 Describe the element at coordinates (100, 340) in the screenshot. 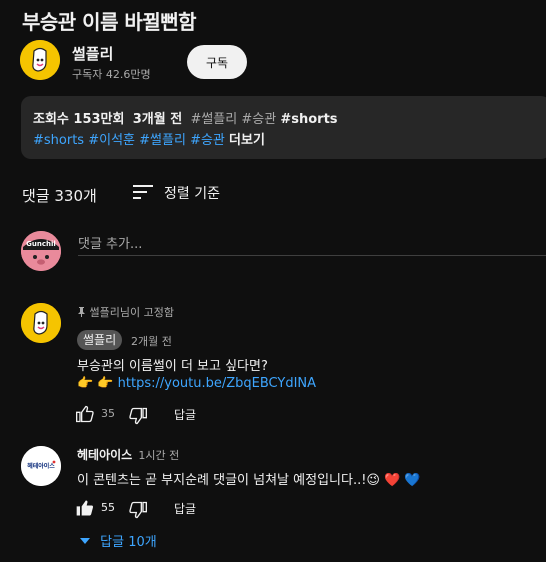

I see `comment-author-badge: 썰플리` at that location.